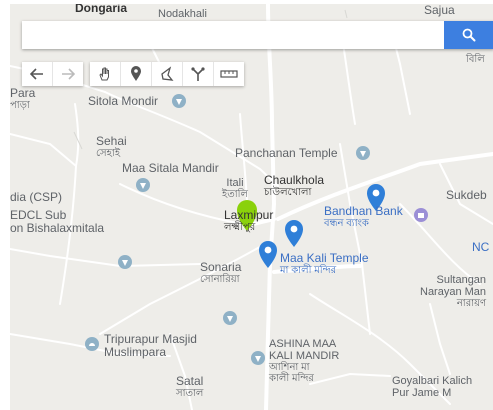 This screenshot has width=493, height=410. What do you see at coordinates (422, 393) in the screenshot?
I see `poi-label-text: Pur Jame M` at bounding box center [422, 393].